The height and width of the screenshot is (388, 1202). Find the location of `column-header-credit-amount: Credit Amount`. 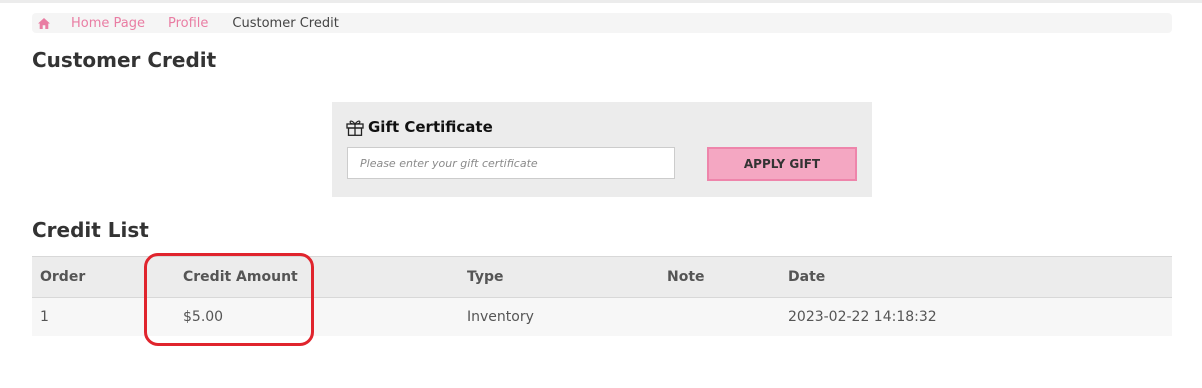

column-header-credit-amount: Credit Amount is located at coordinates (317, 277).